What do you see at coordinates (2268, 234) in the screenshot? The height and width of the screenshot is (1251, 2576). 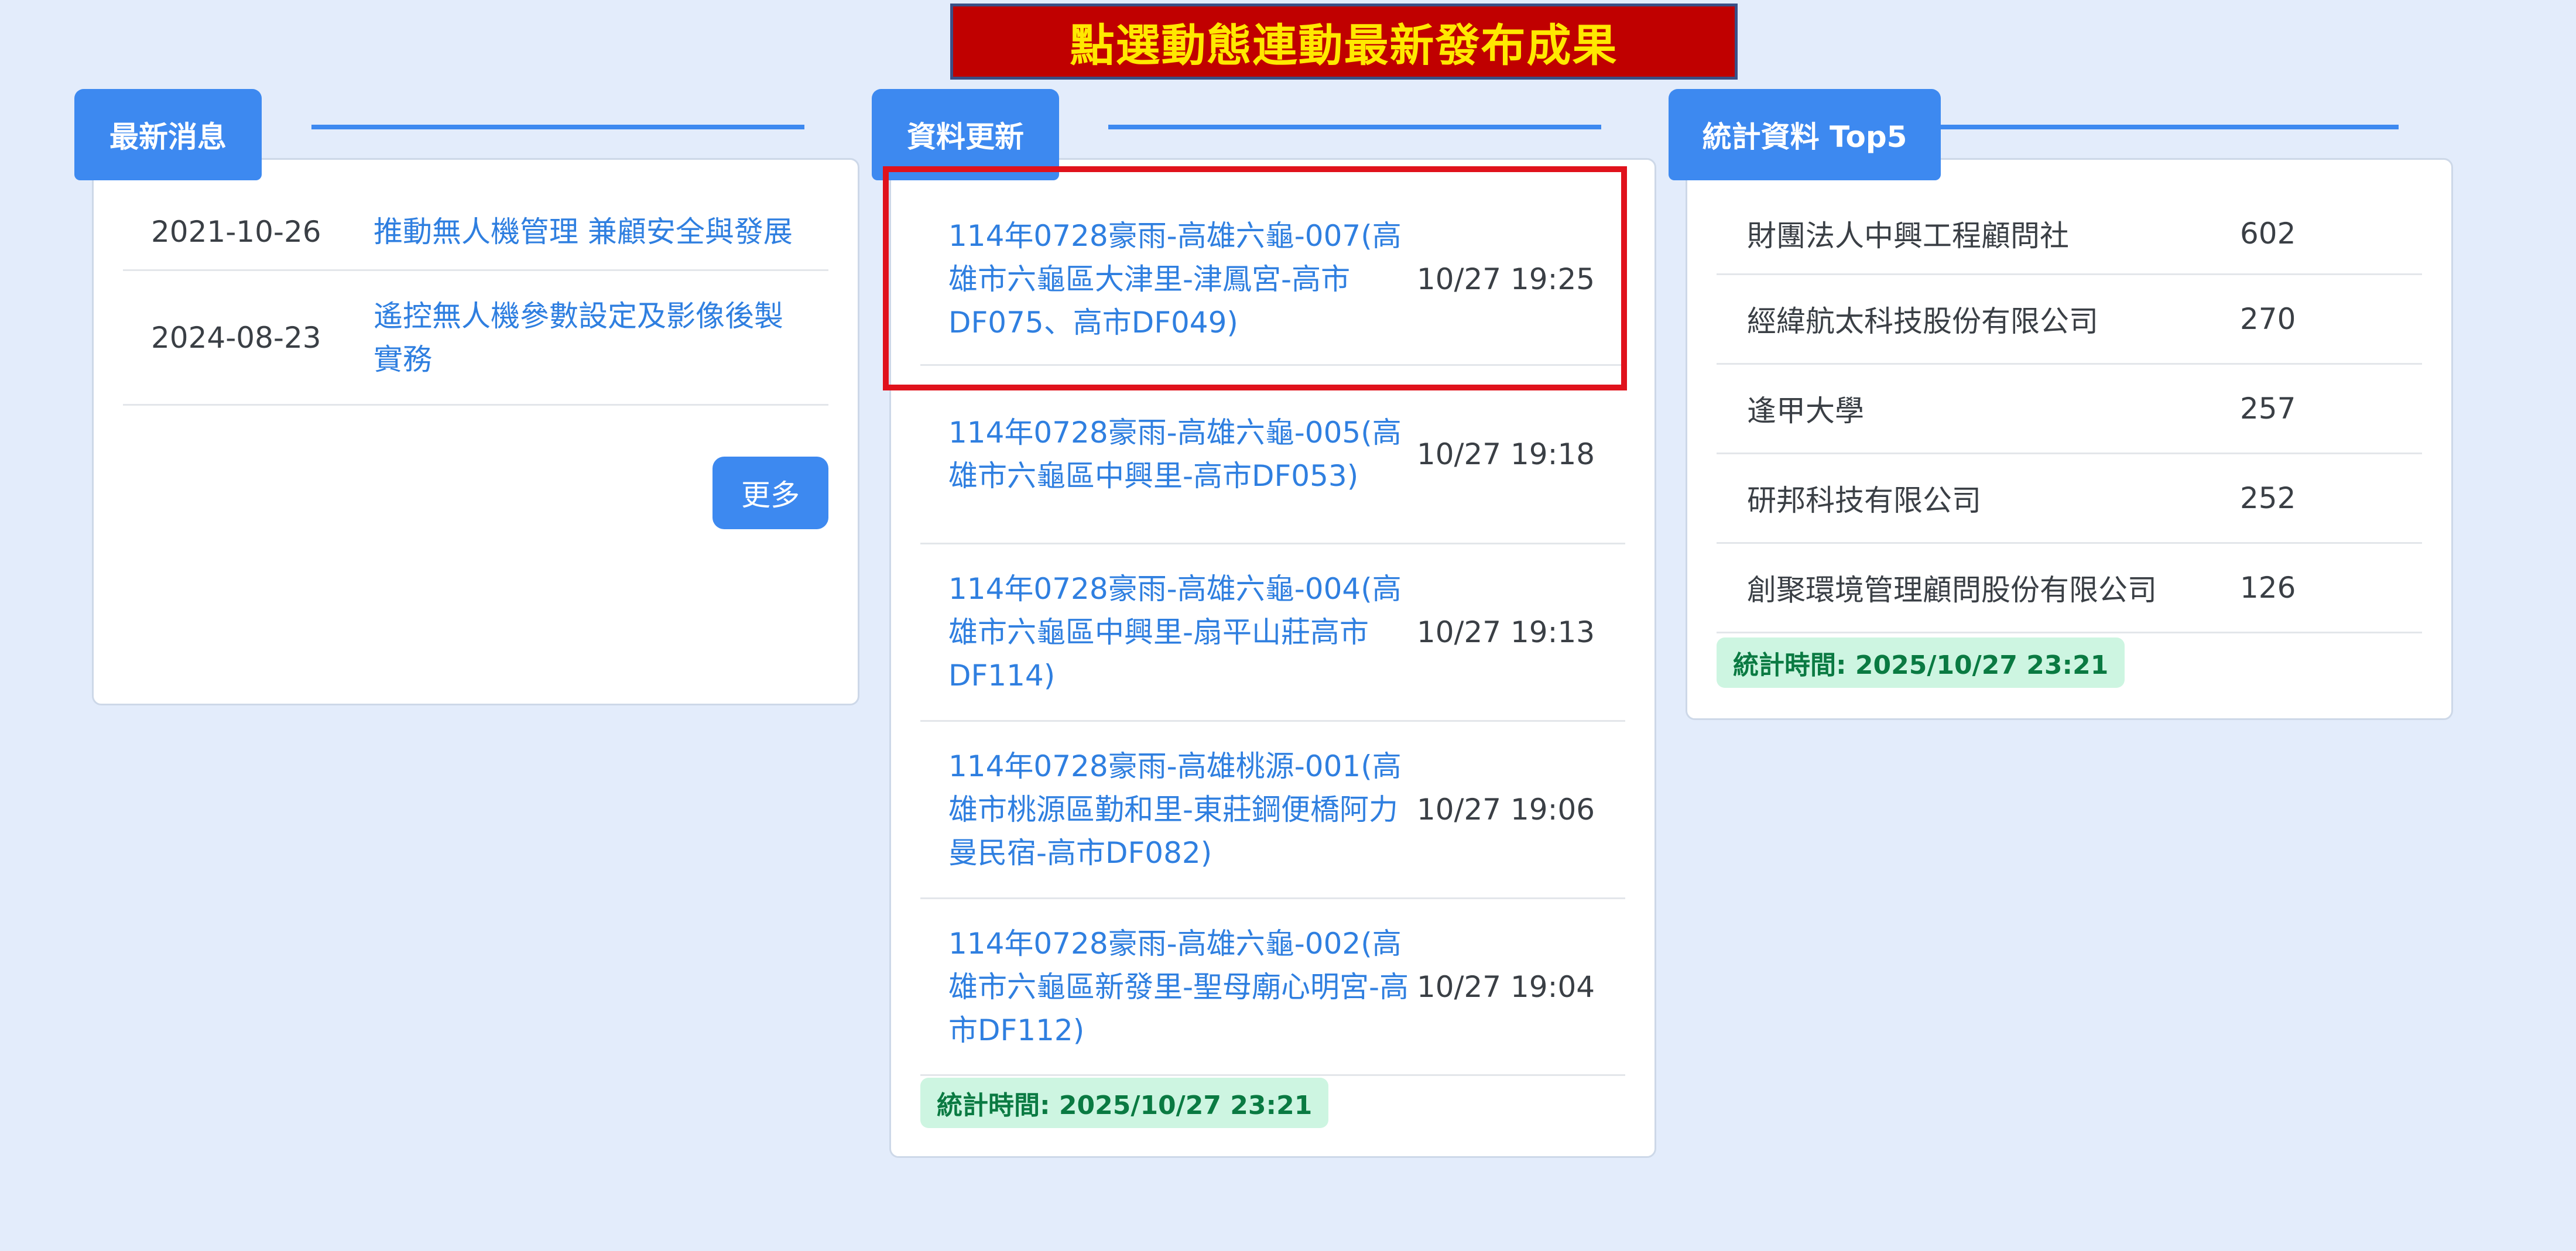 I see `stat-value: 602` at bounding box center [2268, 234].